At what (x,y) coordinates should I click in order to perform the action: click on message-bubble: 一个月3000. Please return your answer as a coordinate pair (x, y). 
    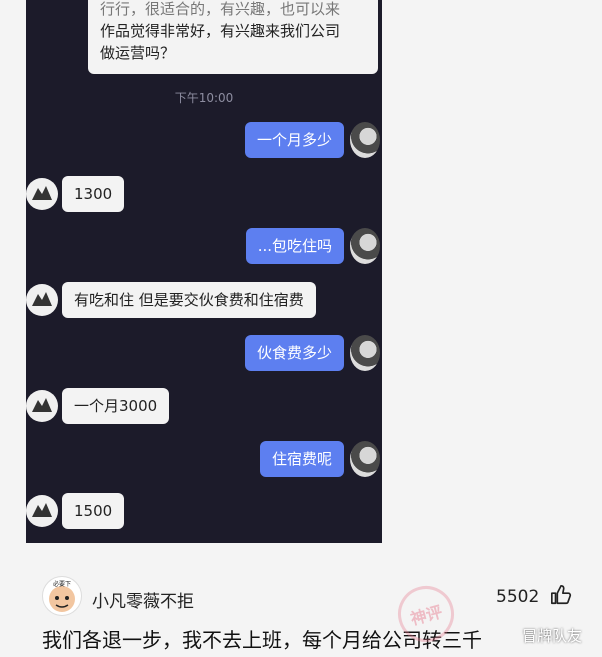
    Looking at the image, I should click on (116, 406).